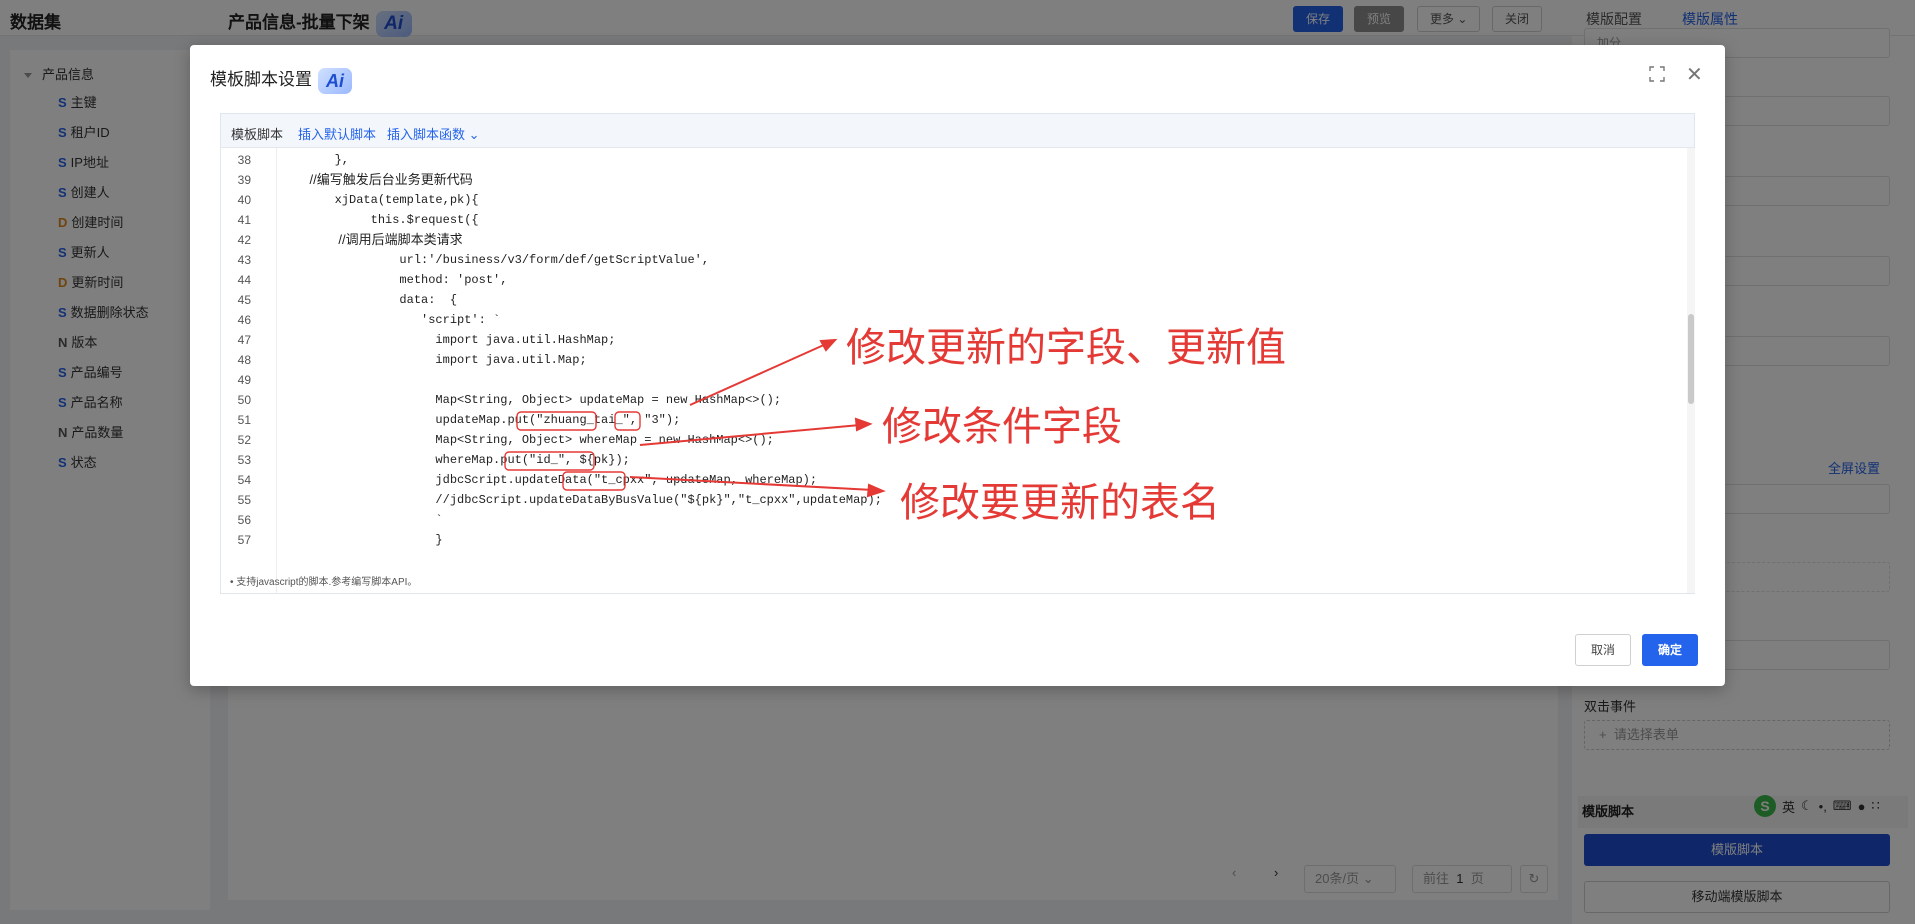 This screenshot has width=1915, height=924. I want to click on line-number: 39, so click(244, 180).